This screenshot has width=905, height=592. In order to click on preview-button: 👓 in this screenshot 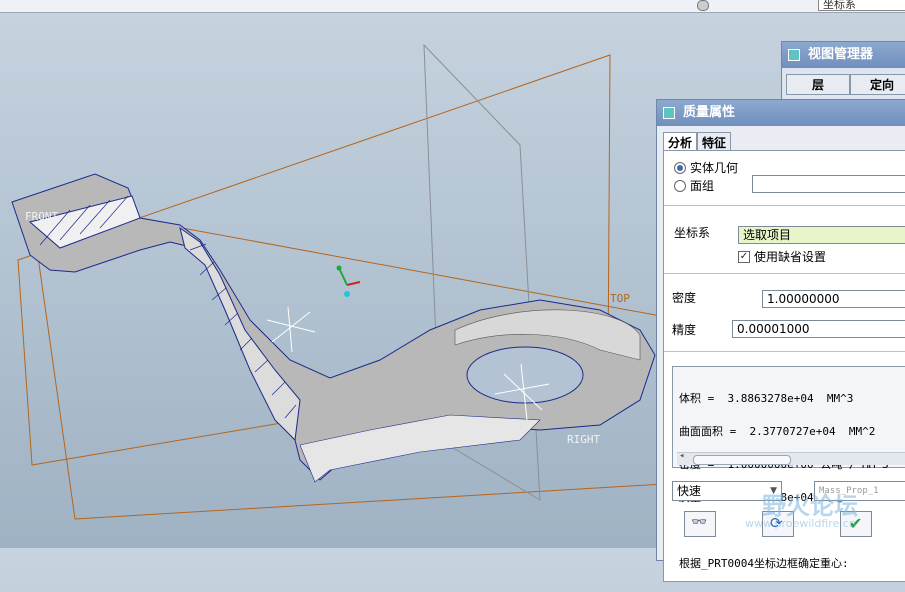, I will do `click(700, 524)`.